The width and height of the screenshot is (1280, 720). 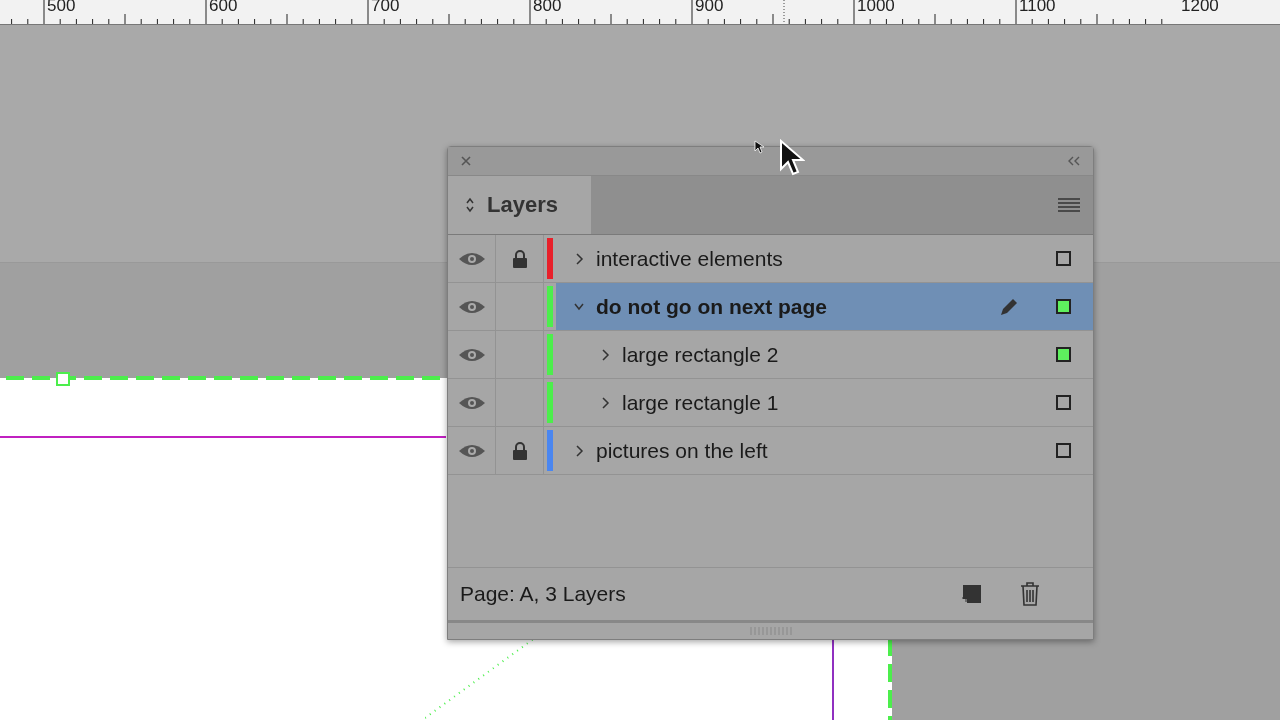 What do you see at coordinates (223, 8) in the screenshot?
I see `ruler-label: 600` at bounding box center [223, 8].